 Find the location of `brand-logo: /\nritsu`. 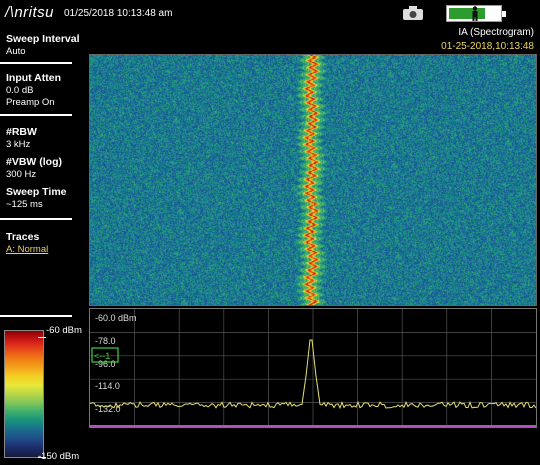

brand-logo: /\nritsu is located at coordinates (30, 12).